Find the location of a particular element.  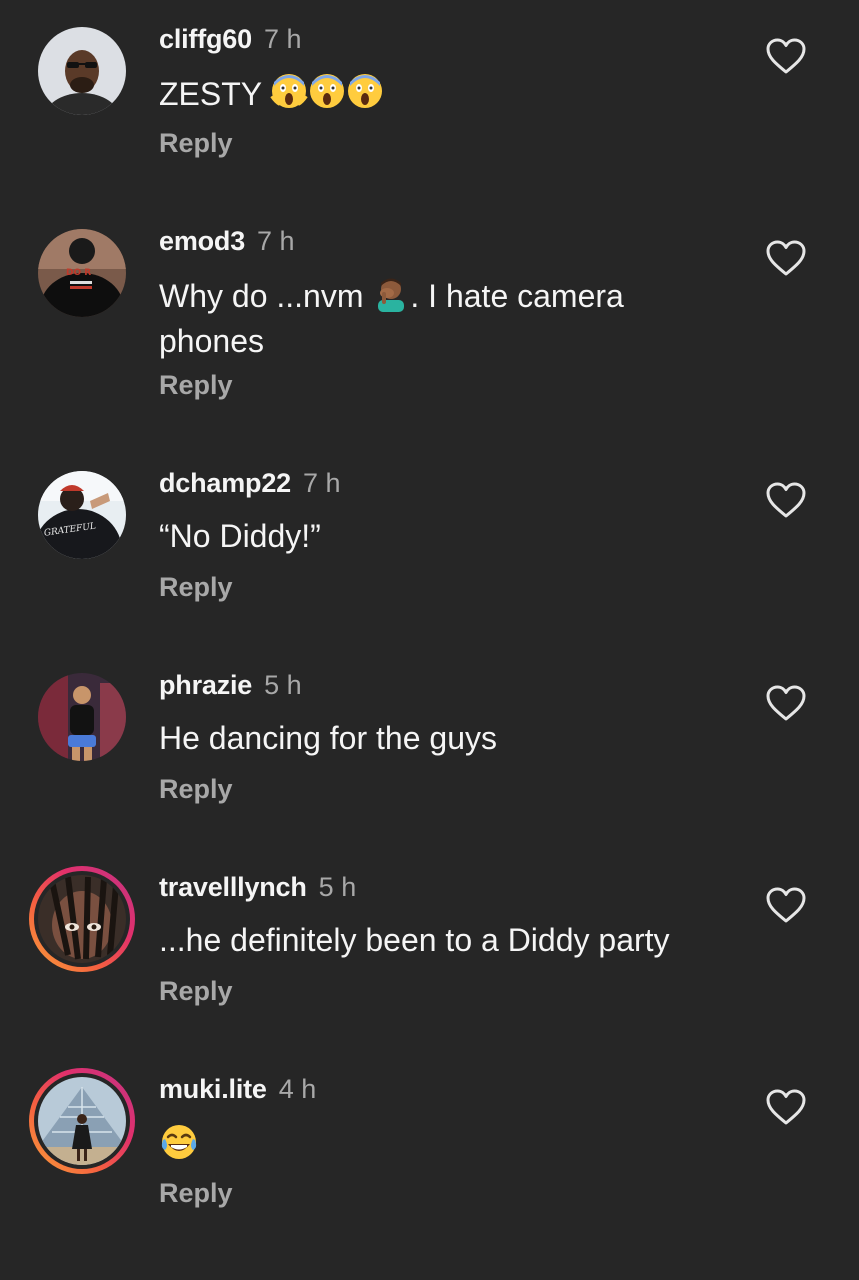

avatar: DO R is located at coordinates (82, 273).